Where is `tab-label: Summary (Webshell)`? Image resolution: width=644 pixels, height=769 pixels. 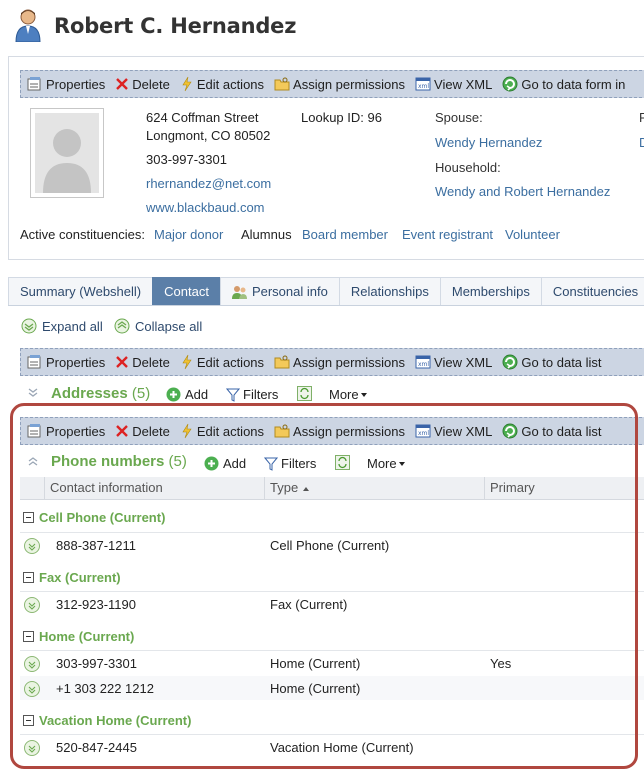 tab-label: Summary (Webshell) is located at coordinates (81, 291).